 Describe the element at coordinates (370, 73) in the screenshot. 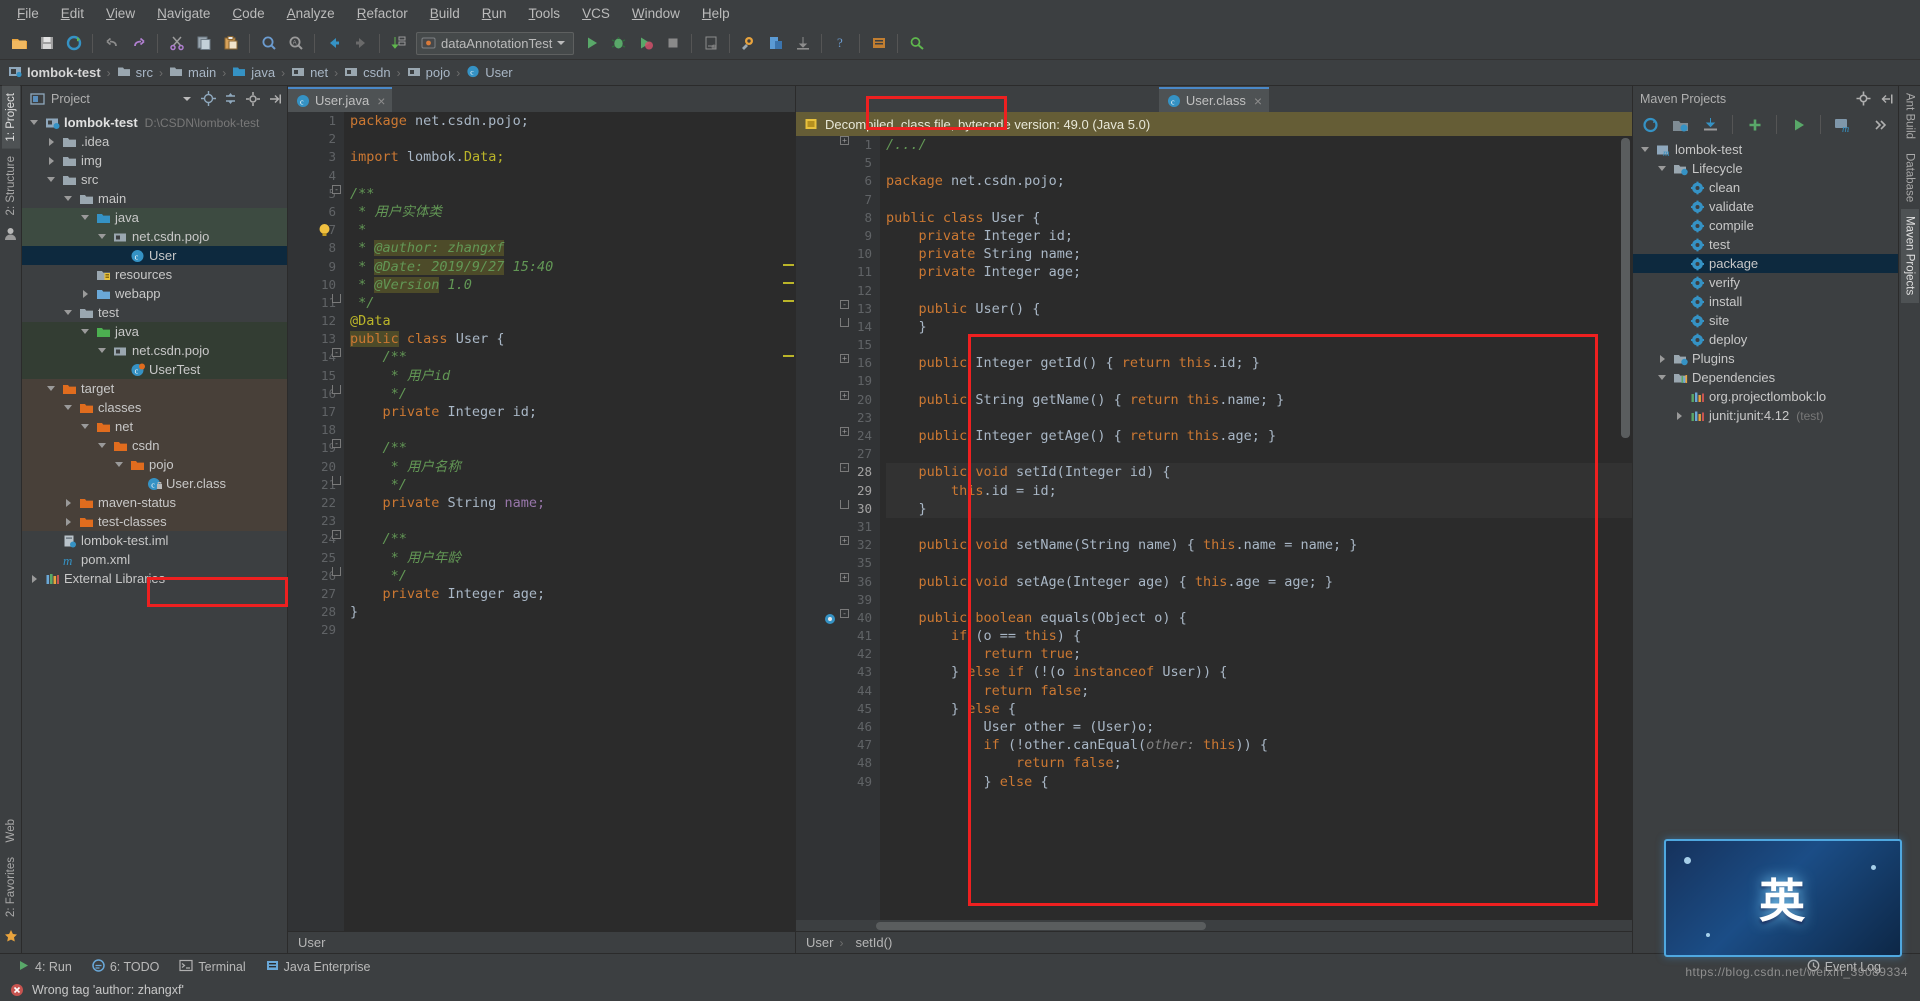

I see `breadcrumb-item-csdn: csdn` at that location.